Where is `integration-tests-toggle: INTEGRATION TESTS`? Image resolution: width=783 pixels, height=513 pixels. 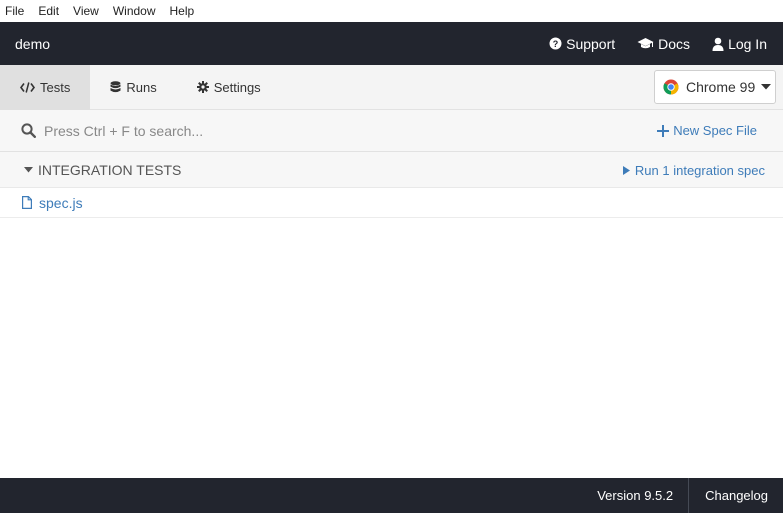 integration-tests-toggle: INTEGRATION TESTS is located at coordinates (90, 170).